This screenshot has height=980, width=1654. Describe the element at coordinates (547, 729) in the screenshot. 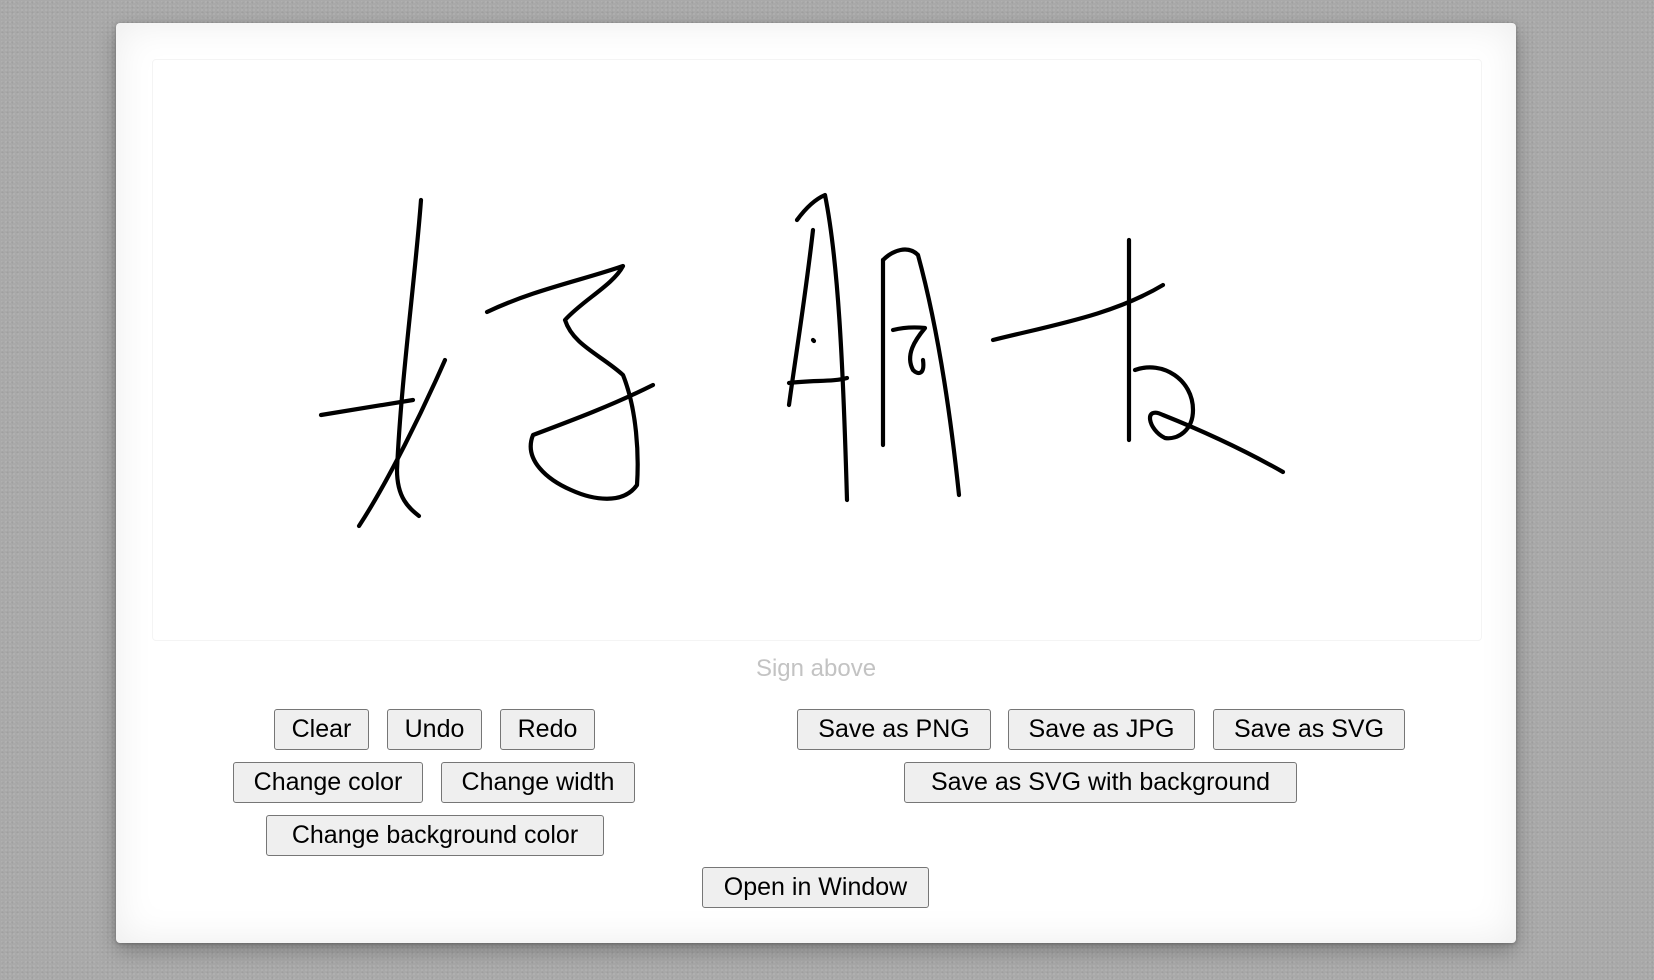

I see `redo-button: Redo` at that location.